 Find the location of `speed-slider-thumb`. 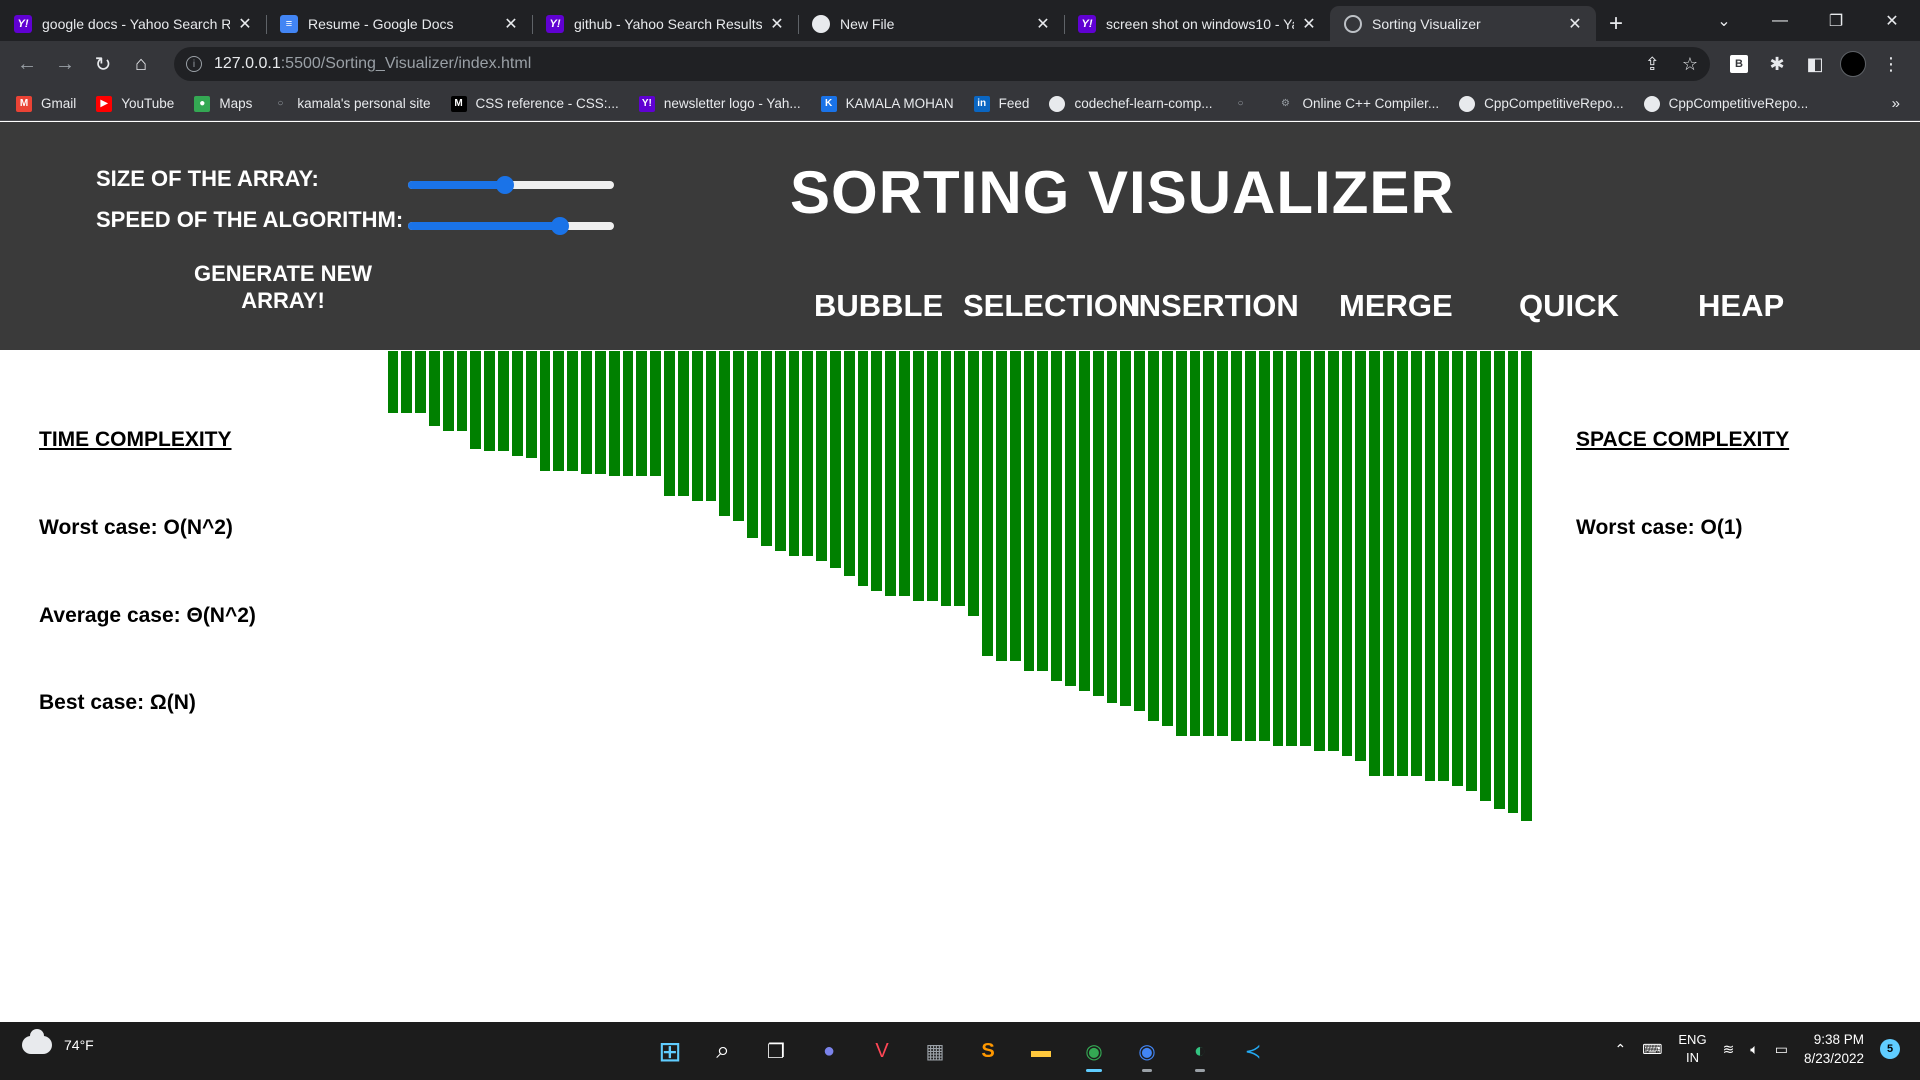

speed-slider-thumb is located at coordinates (560, 226).